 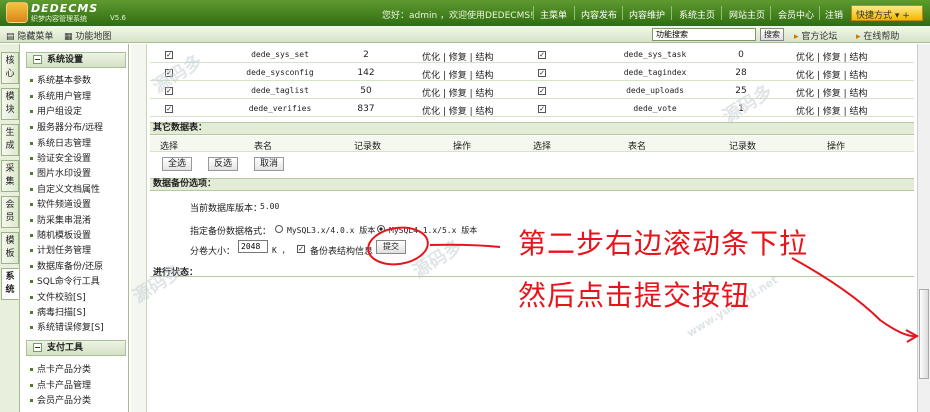 What do you see at coordinates (655, 108) in the screenshot?
I see `table-name: dede_vote` at bounding box center [655, 108].